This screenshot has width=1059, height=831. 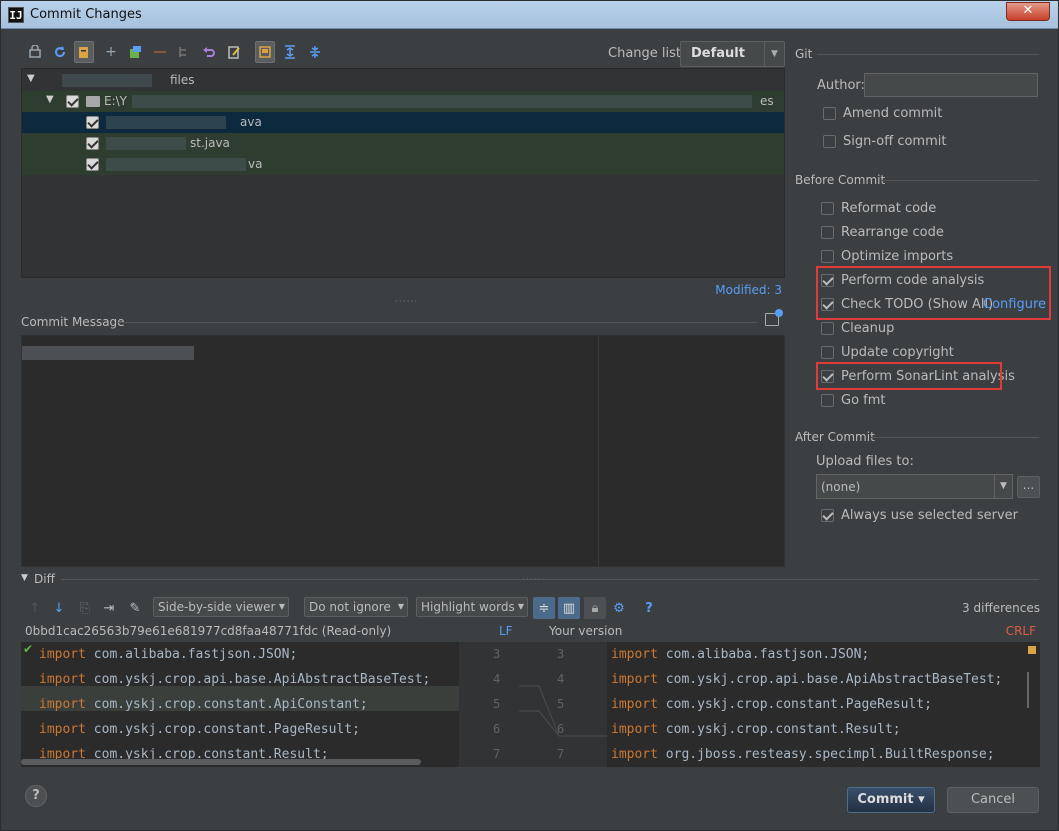 I want to click on settings-gear-icon: ⚙, so click(x=619, y=608).